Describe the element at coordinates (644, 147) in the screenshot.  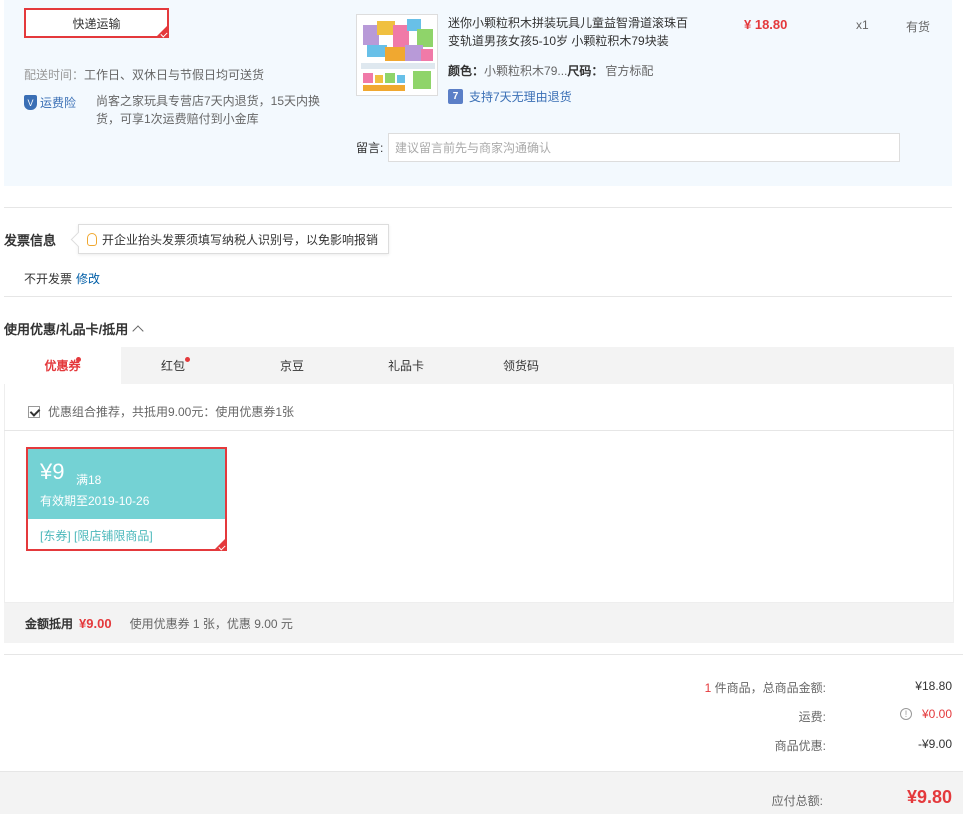
I see `message-input` at that location.